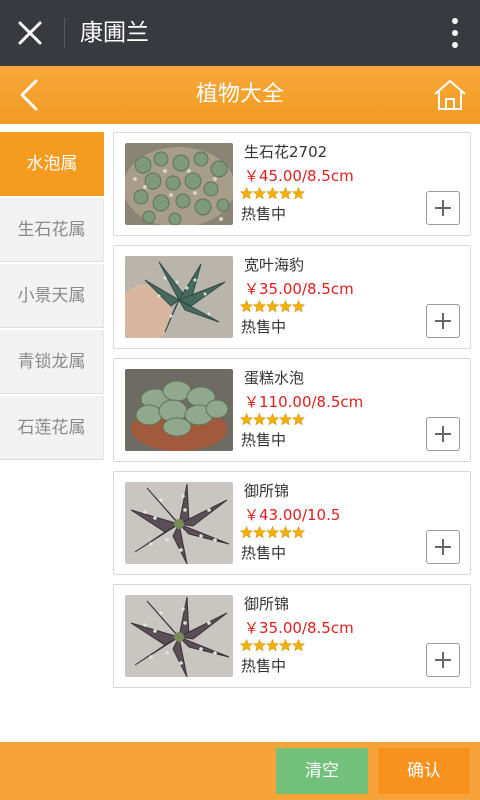  What do you see at coordinates (299, 176) in the screenshot?
I see `product-price: ￥45.00/8.5cm` at bounding box center [299, 176].